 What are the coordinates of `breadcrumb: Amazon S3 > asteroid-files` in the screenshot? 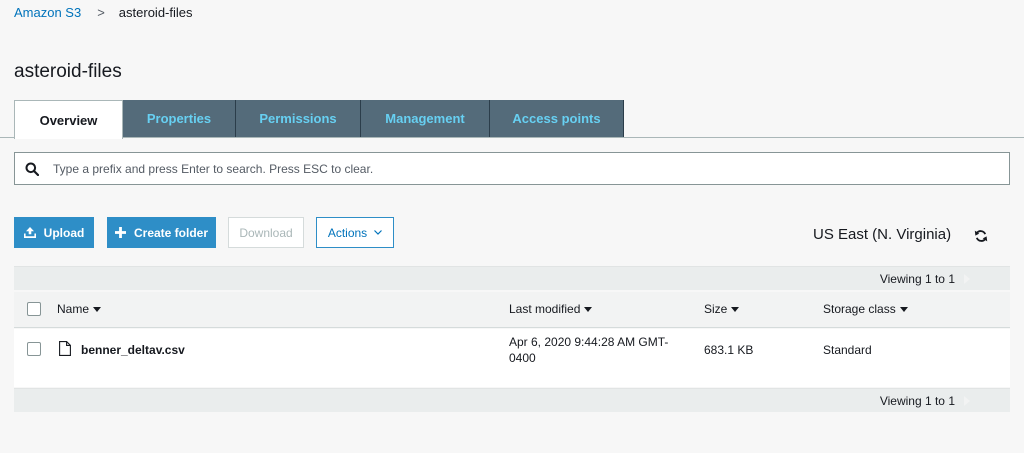 It's located at (103, 12).